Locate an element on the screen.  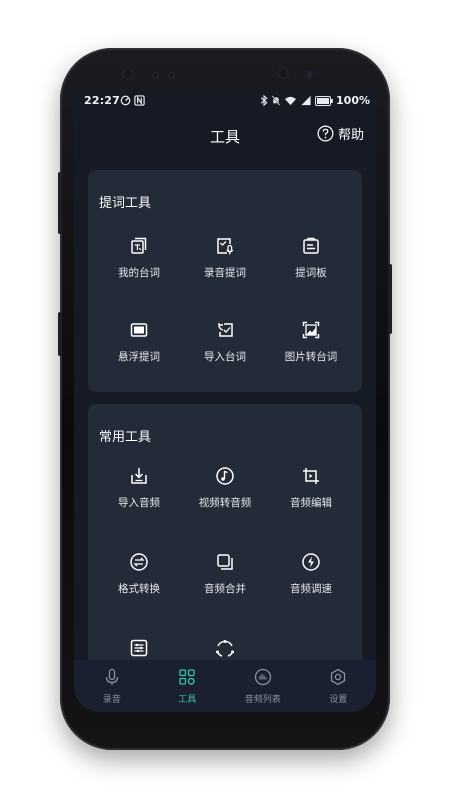
record-prompt-icon is located at coordinates (225, 246).